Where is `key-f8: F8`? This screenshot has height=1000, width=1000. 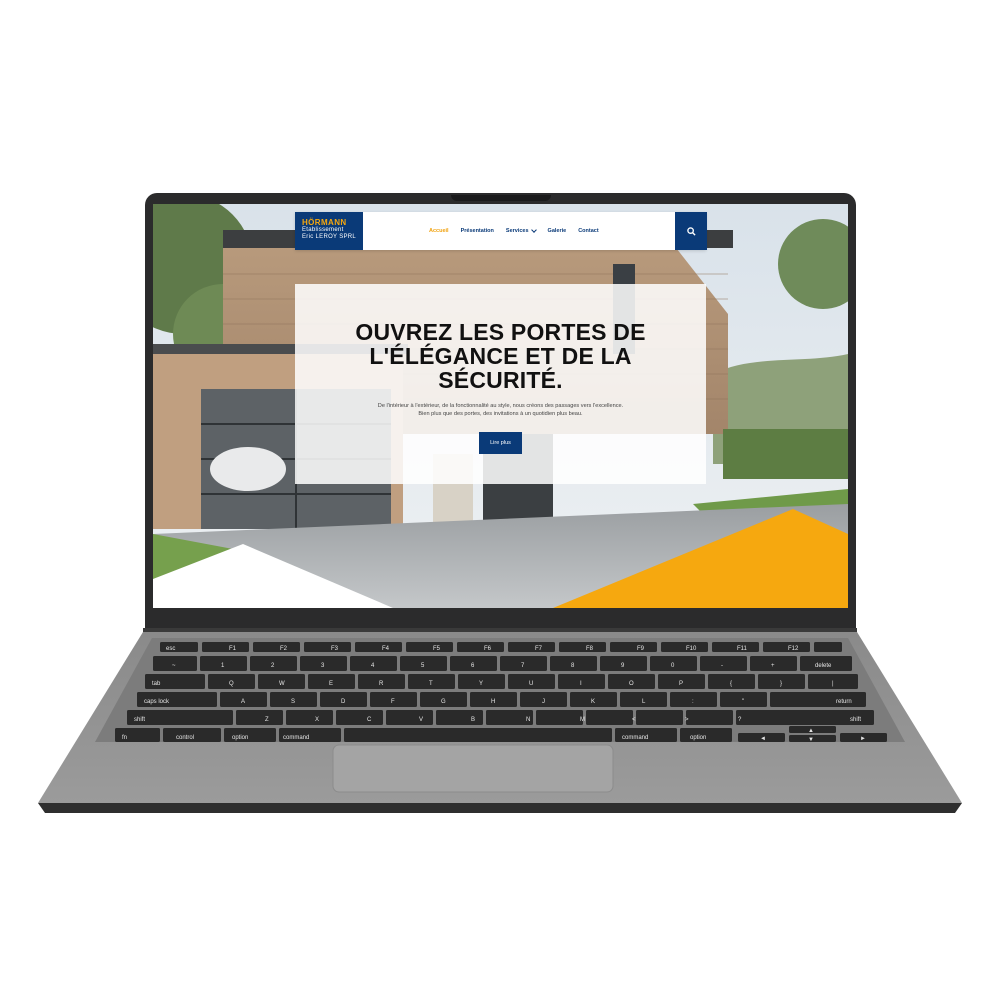 key-f8: F8 is located at coordinates (590, 649).